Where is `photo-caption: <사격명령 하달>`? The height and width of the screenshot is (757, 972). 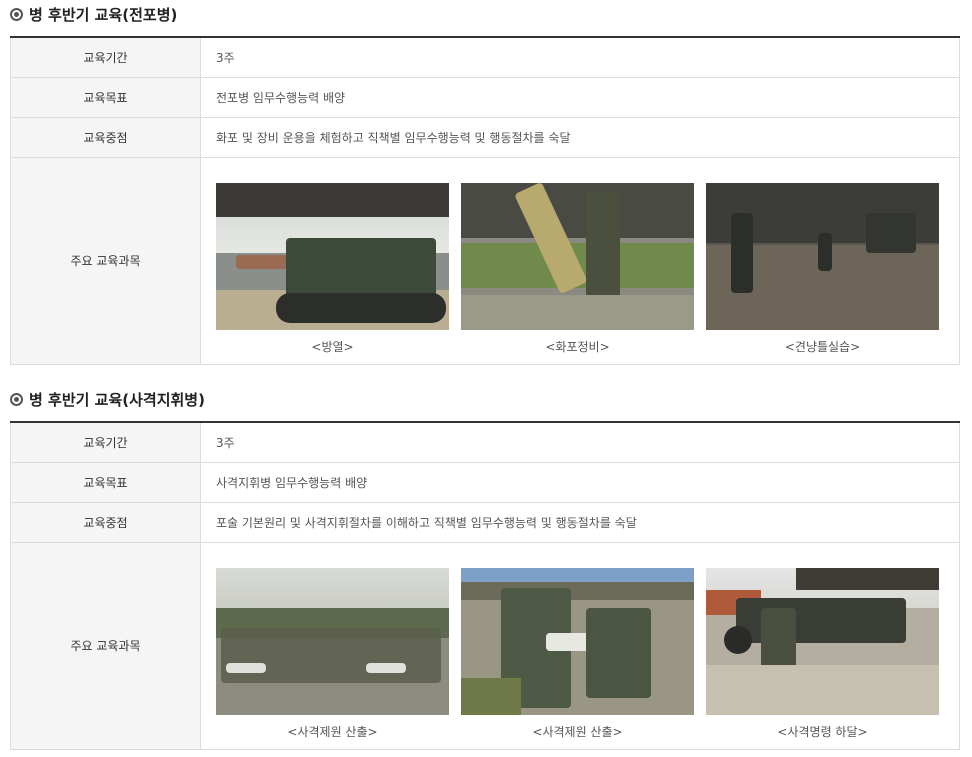
photo-caption: <사격명령 하달> is located at coordinates (822, 731).